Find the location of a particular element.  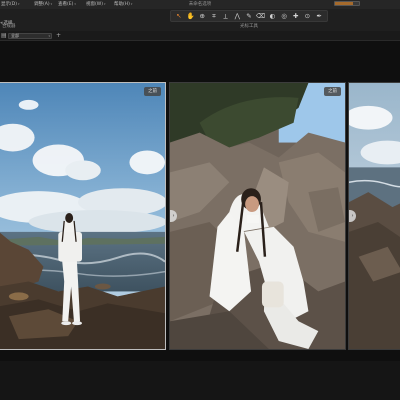

progress-fill is located at coordinates (344, 3).